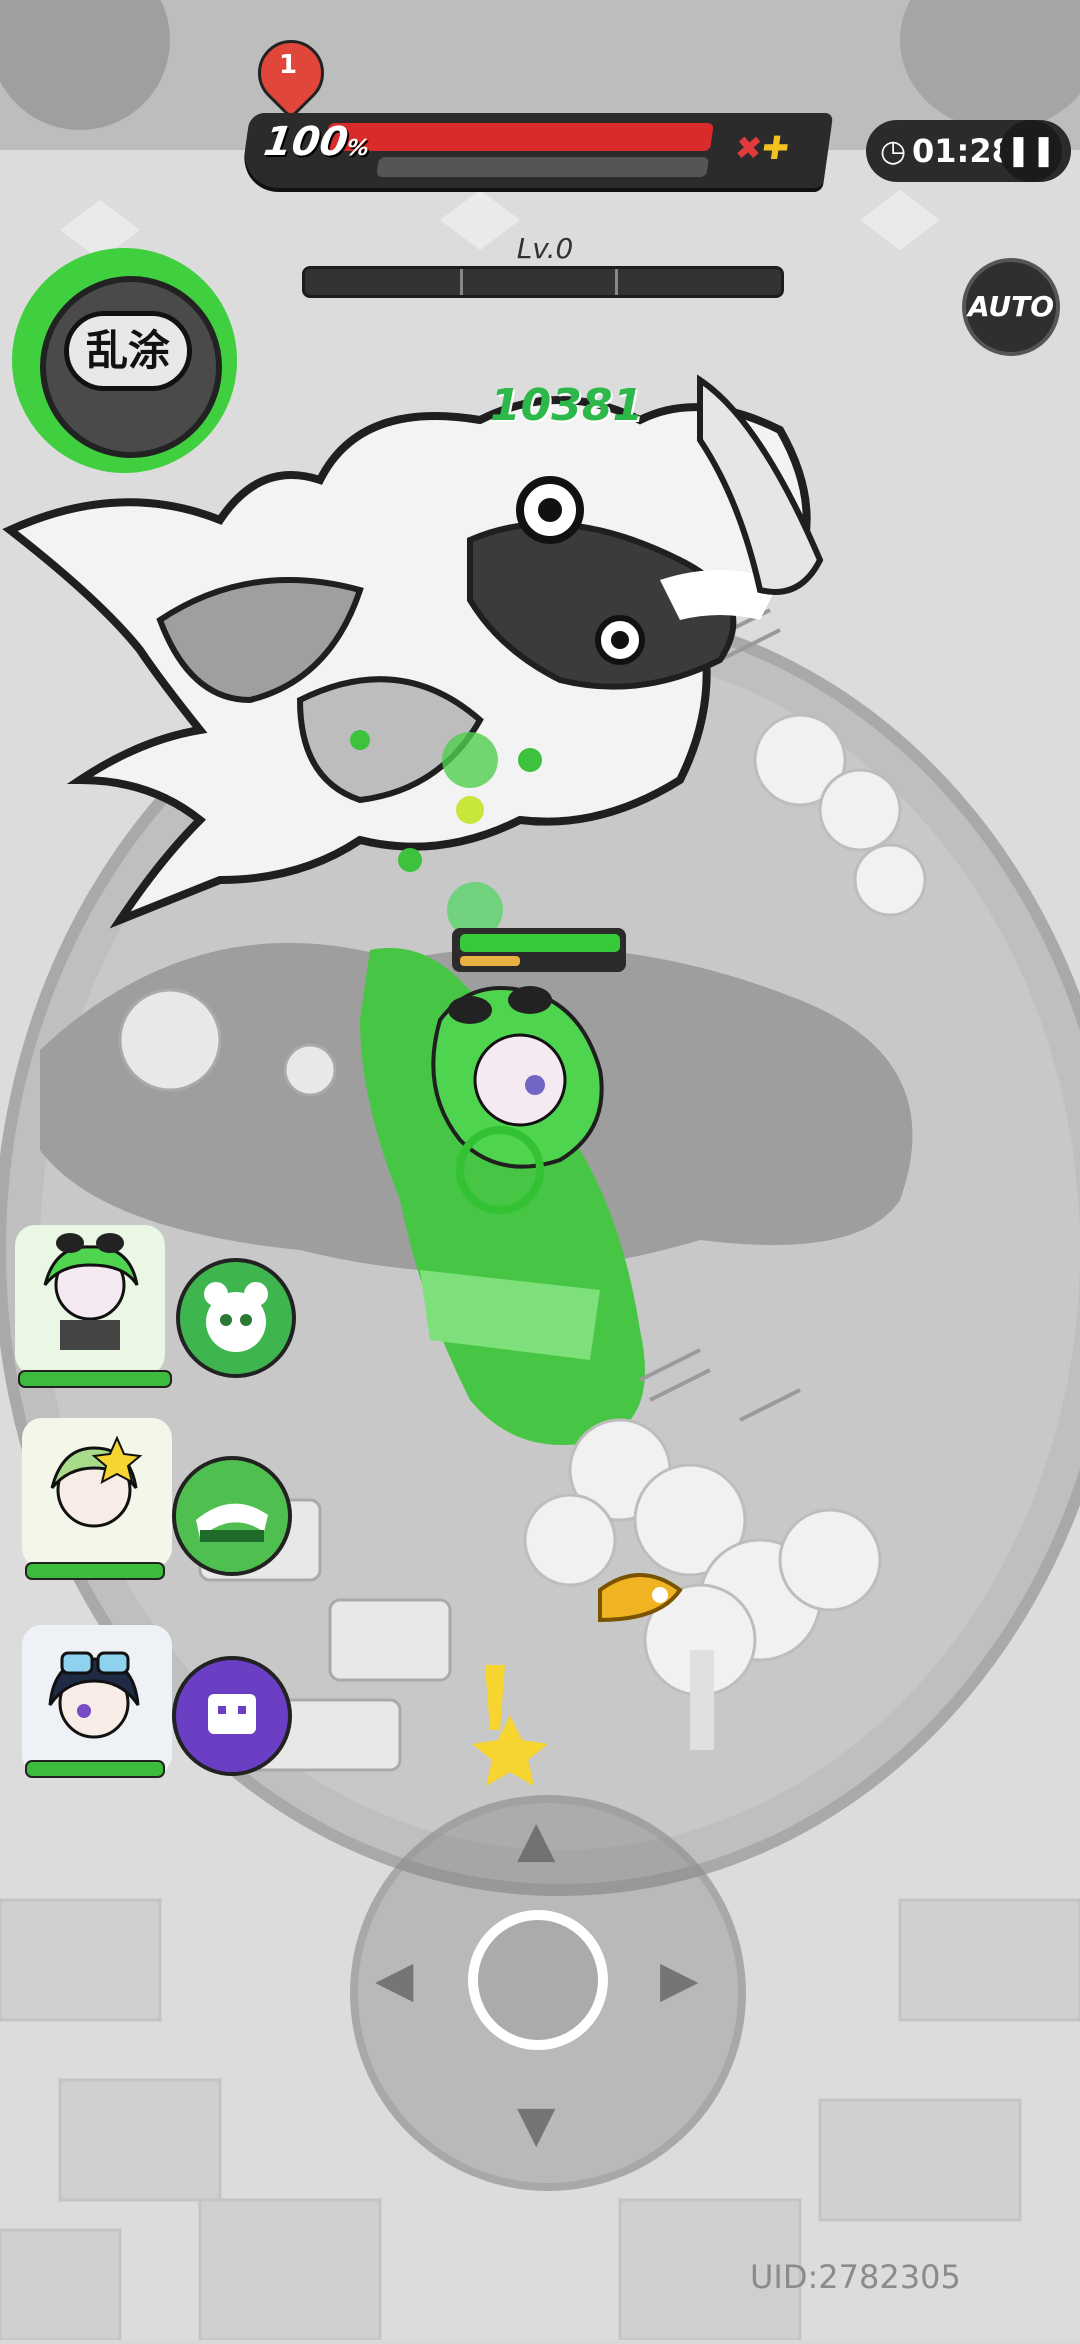 The height and width of the screenshot is (2344, 1080). I want to click on party-member-3-skill-button, so click(232, 1716).